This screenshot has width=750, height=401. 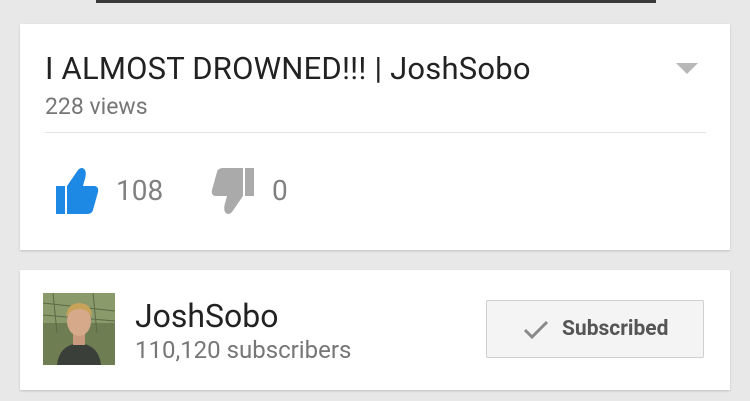 I want to click on top-strip, so click(x=375, y=3).